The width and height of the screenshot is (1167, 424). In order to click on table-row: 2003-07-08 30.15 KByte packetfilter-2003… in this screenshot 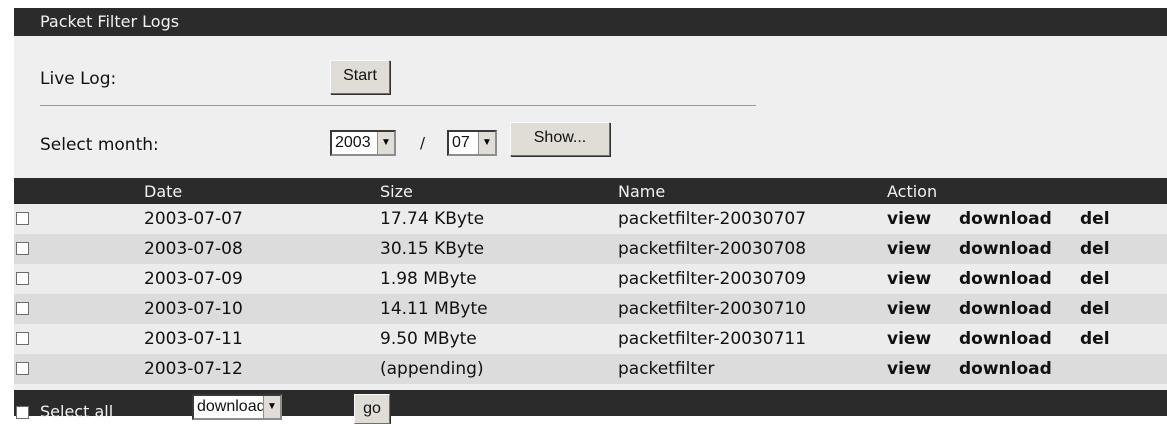, I will do `click(590, 249)`.